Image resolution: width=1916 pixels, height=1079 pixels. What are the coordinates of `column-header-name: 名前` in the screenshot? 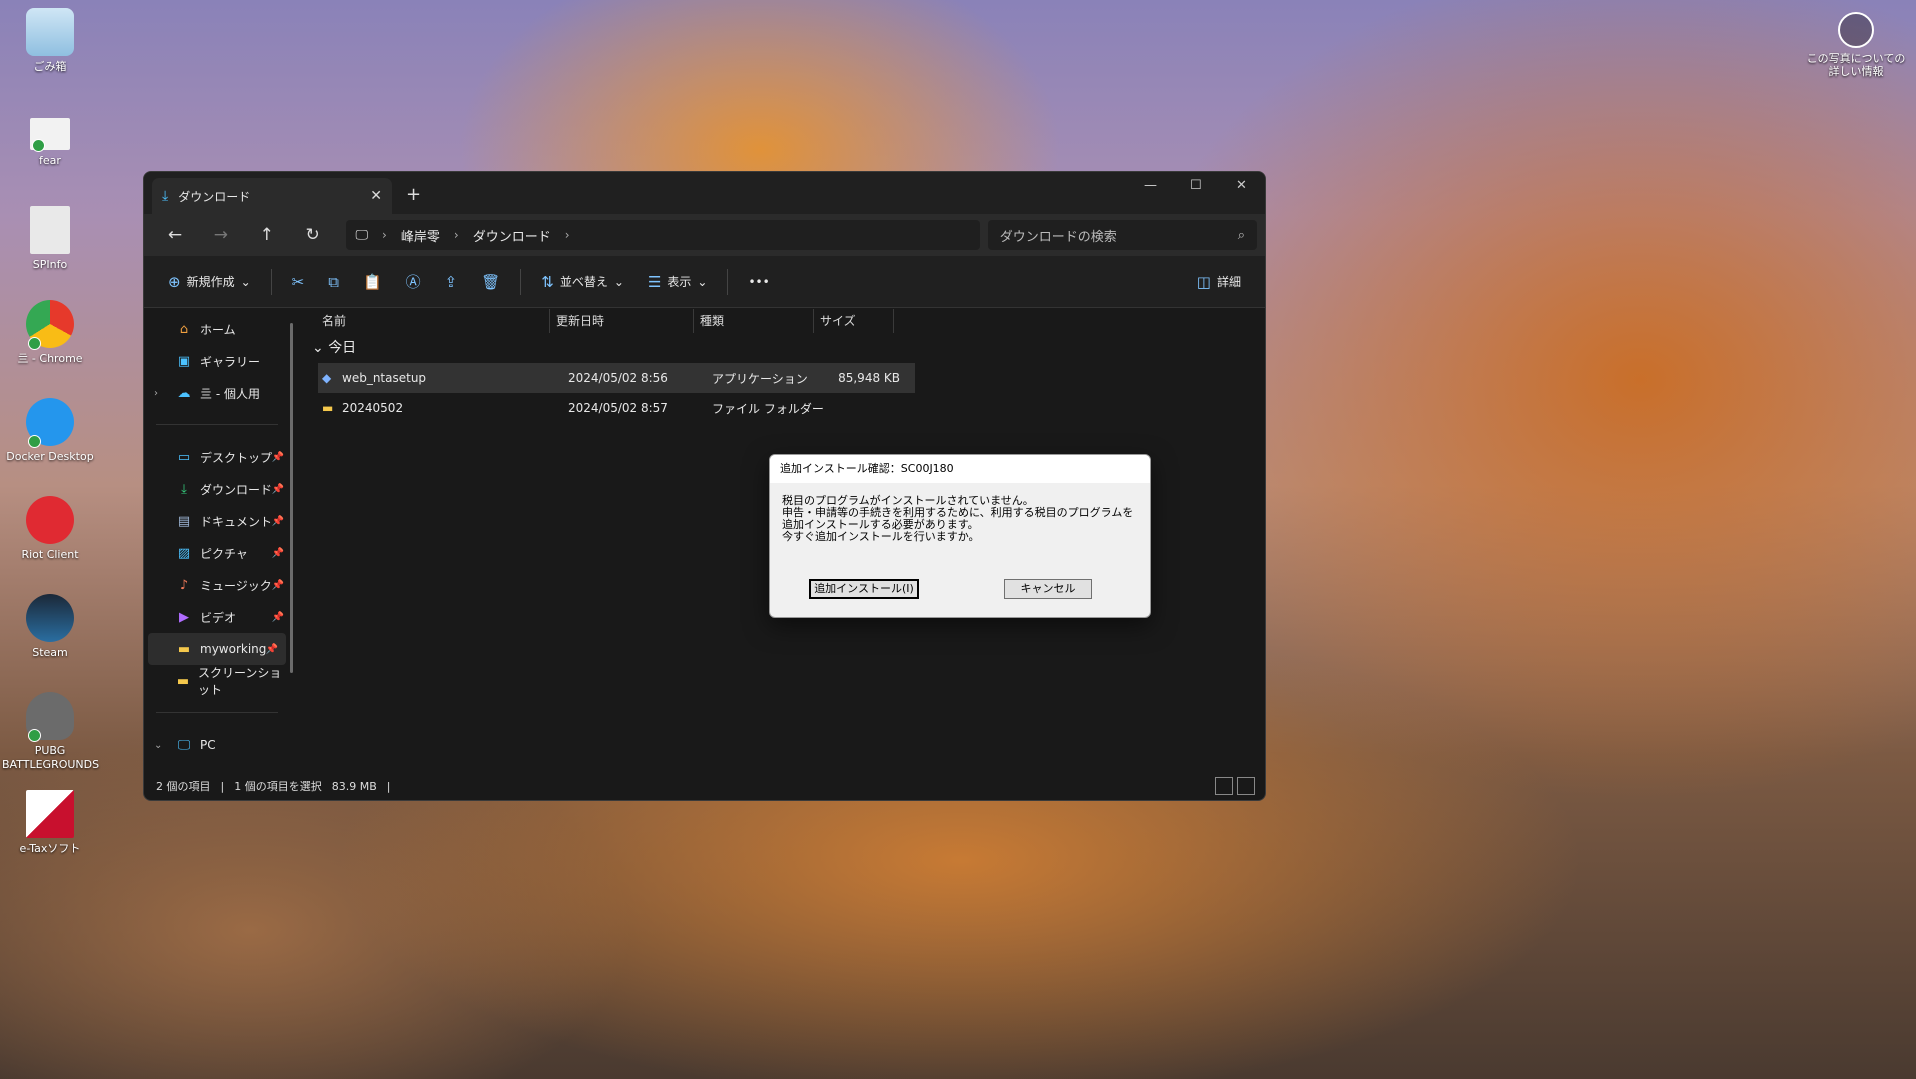 It's located at (426, 321).